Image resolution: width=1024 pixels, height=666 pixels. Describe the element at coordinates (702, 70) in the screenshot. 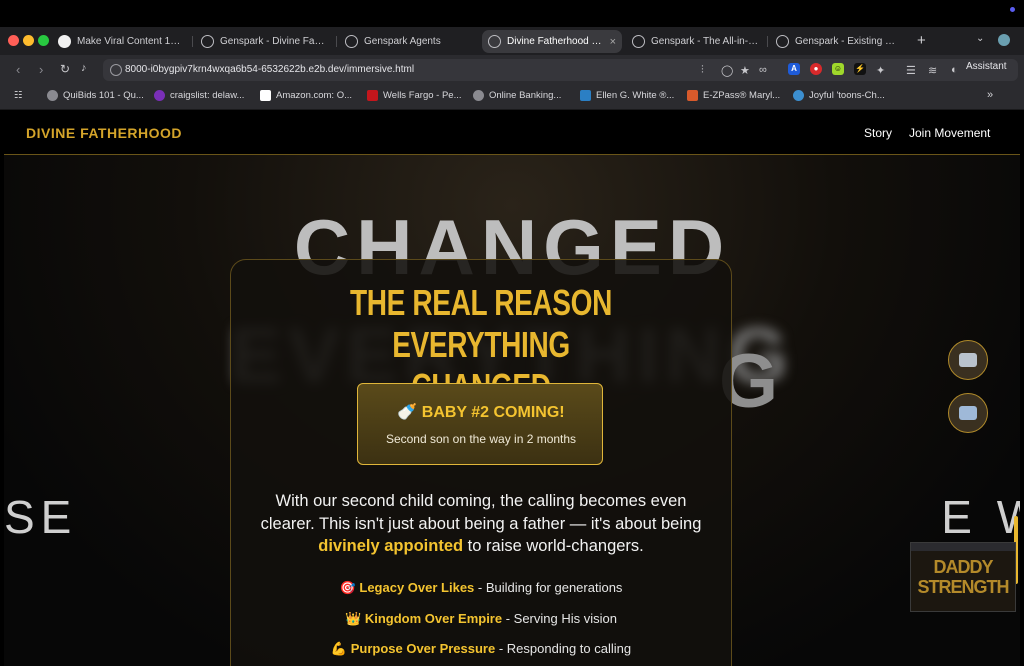

I see `tune-icon: ⫶` at that location.